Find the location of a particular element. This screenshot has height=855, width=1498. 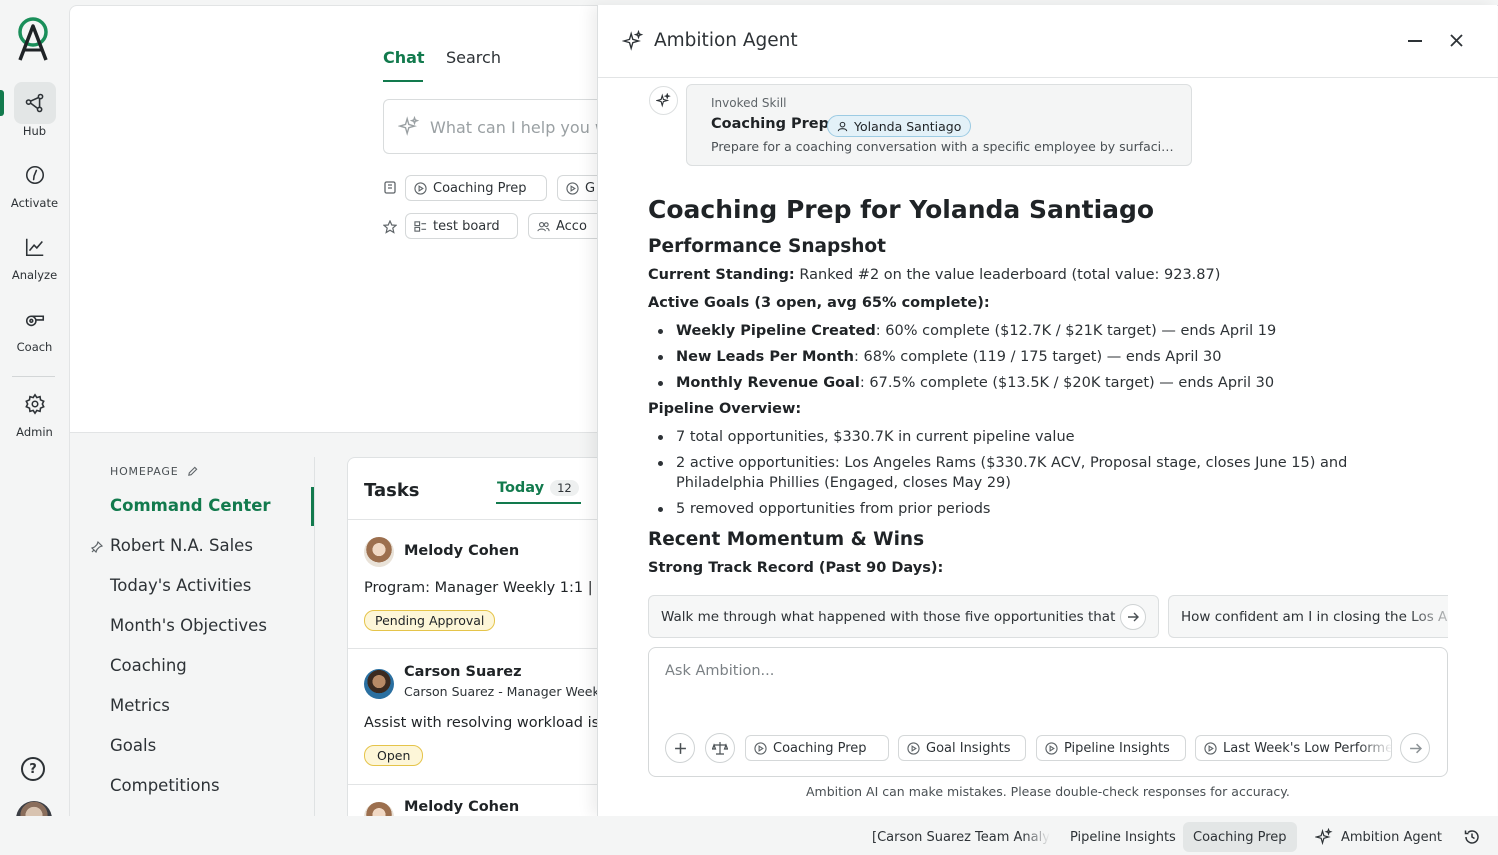

gear-icon is located at coordinates (35, 404).